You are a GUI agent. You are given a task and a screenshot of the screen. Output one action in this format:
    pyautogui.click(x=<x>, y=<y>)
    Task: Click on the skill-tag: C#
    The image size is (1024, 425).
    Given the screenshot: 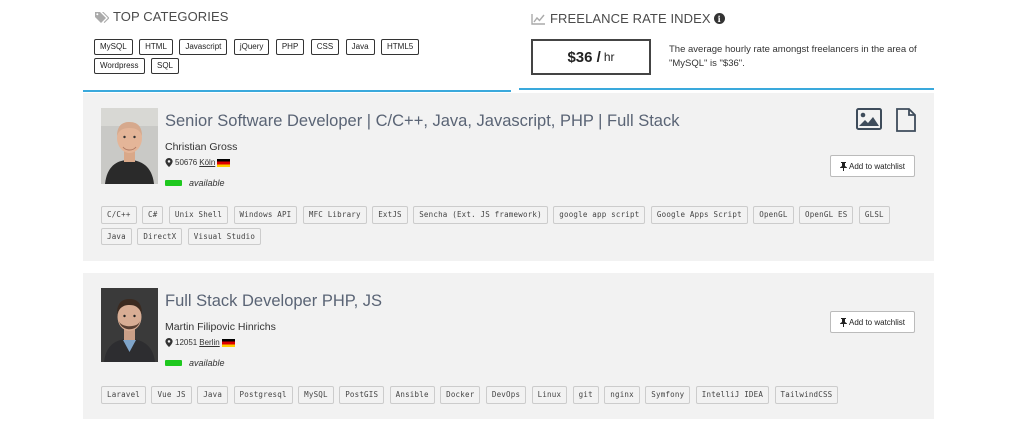 What is the action you would take?
    pyautogui.click(x=153, y=215)
    